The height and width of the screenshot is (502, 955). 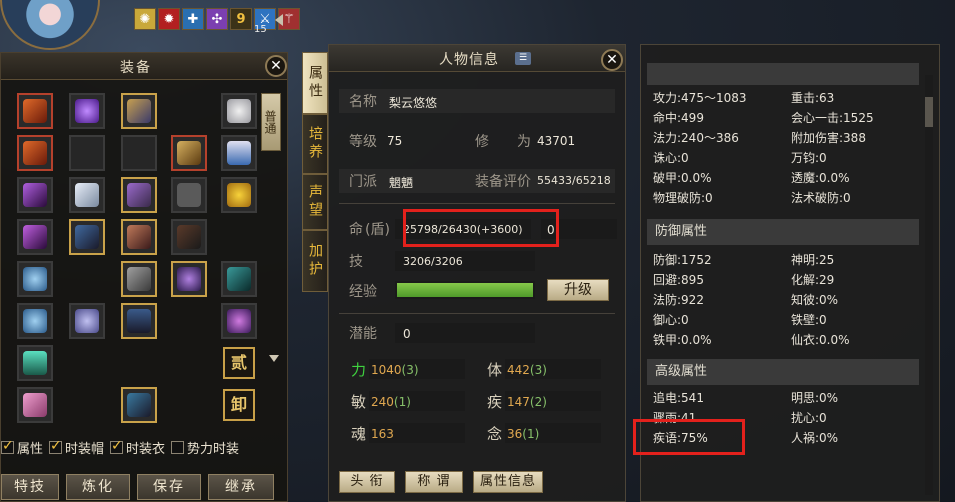 I want to click on title-button: 头 衔, so click(x=367, y=482).